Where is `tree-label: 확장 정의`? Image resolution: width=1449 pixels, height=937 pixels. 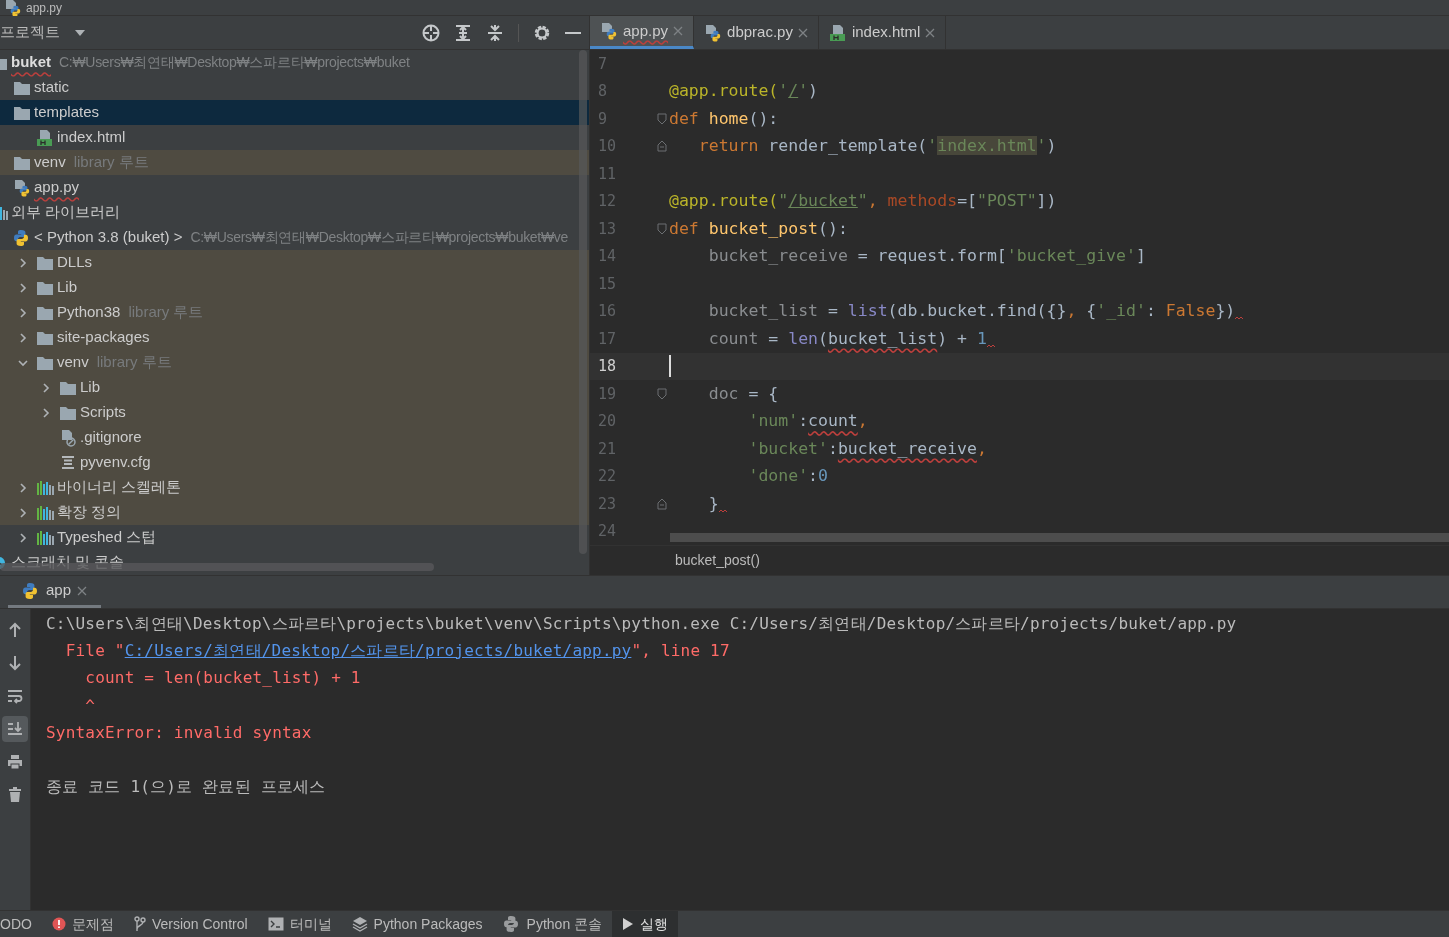
tree-label: 확장 정의 is located at coordinates (89, 512).